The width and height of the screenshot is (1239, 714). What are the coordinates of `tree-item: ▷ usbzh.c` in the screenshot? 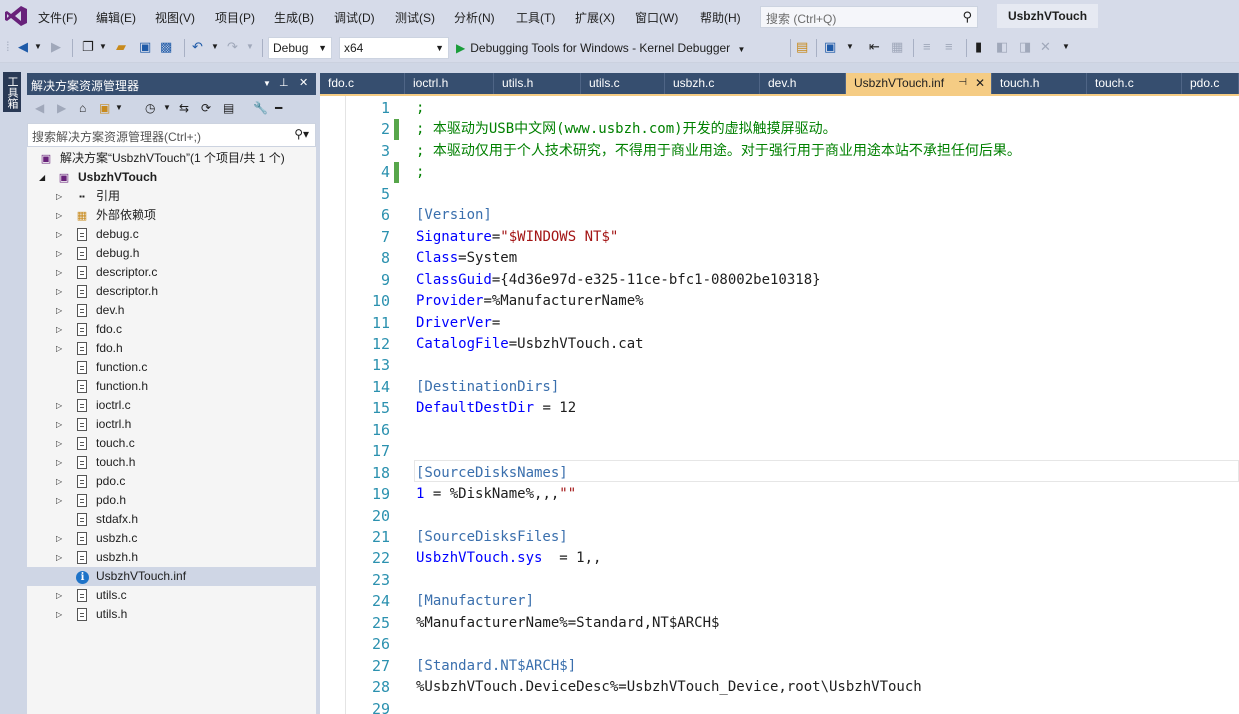 It's located at (171, 538).